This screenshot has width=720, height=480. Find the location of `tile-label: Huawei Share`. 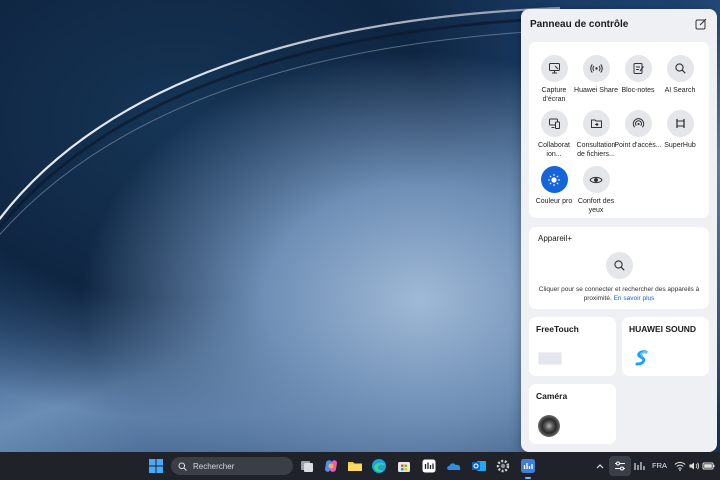

tile-label: Huawei Share is located at coordinates (596, 90).